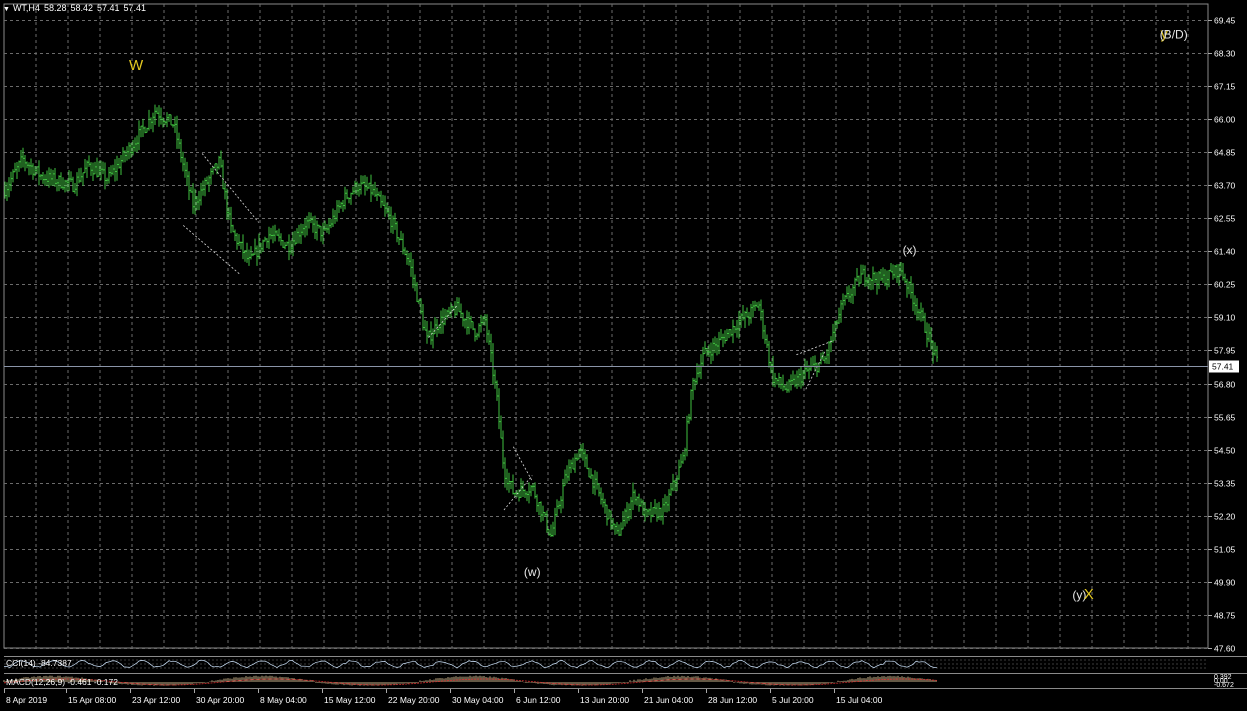  What do you see at coordinates (1225, 153) in the screenshot?
I see `y-tick-label: 64.85` at bounding box center [1225, 153].